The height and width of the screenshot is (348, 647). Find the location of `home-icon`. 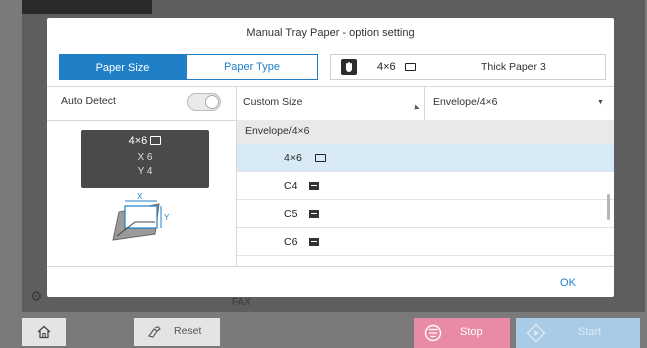

home-icon is located at coordinates (44, 332).